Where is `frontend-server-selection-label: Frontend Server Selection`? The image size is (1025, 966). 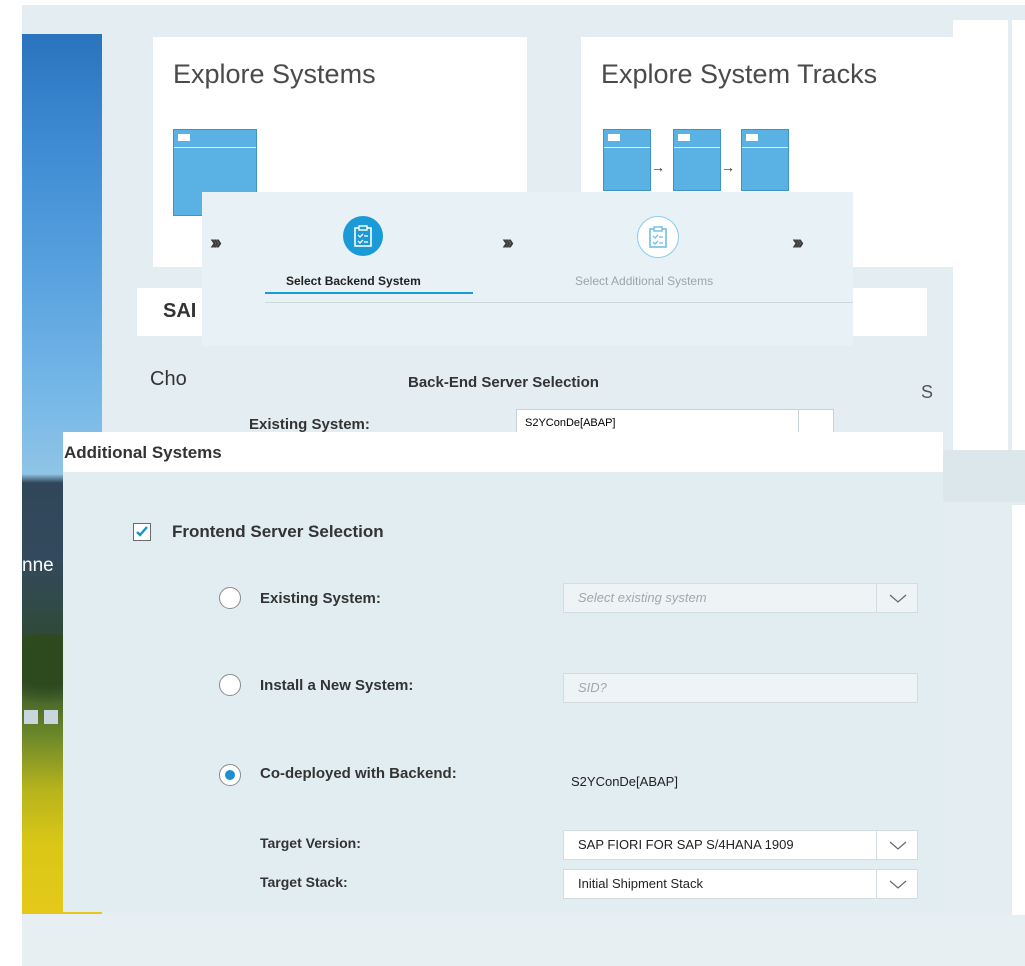
frontend-server-selection-label: Frontend Server Selection is located at coordinates (278, 531).